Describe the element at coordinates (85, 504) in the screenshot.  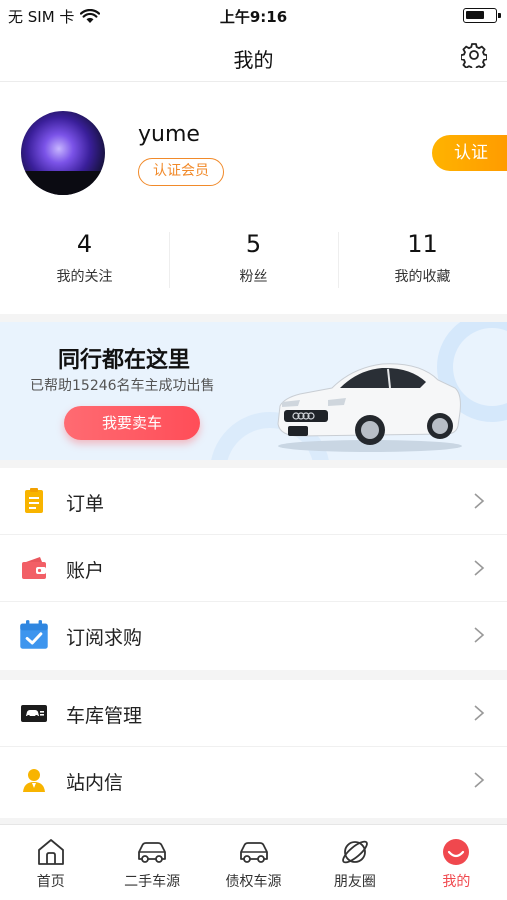
I see `menu-item-label: 订单` at that location.